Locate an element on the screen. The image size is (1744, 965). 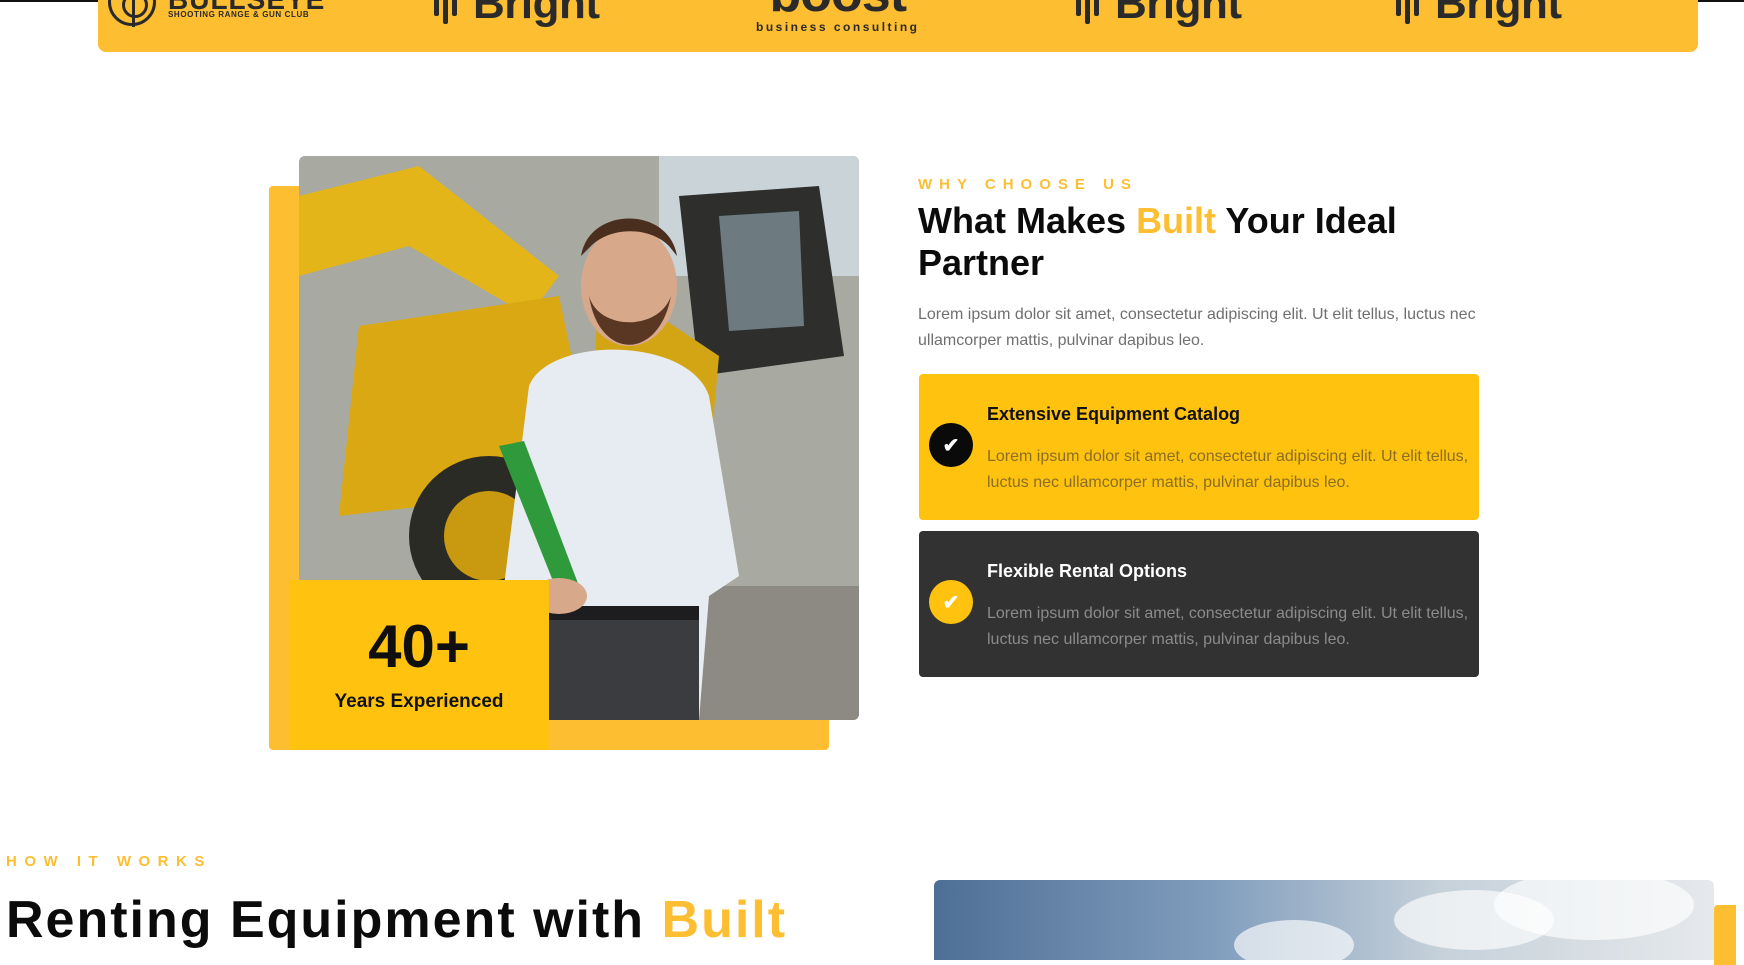
experience-stat: 40+ Years Experienced is located at coordinates (419, 665).